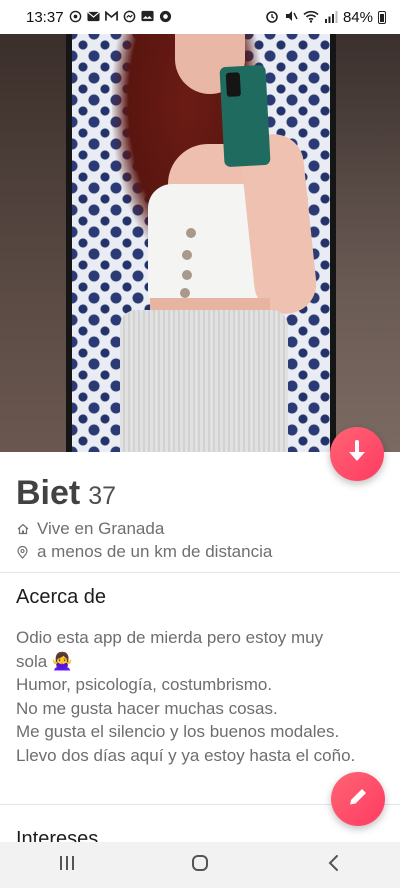 The width and height of the screenshot is (400, 888). I want to click on collapse-profile-button, so click(357, 454).